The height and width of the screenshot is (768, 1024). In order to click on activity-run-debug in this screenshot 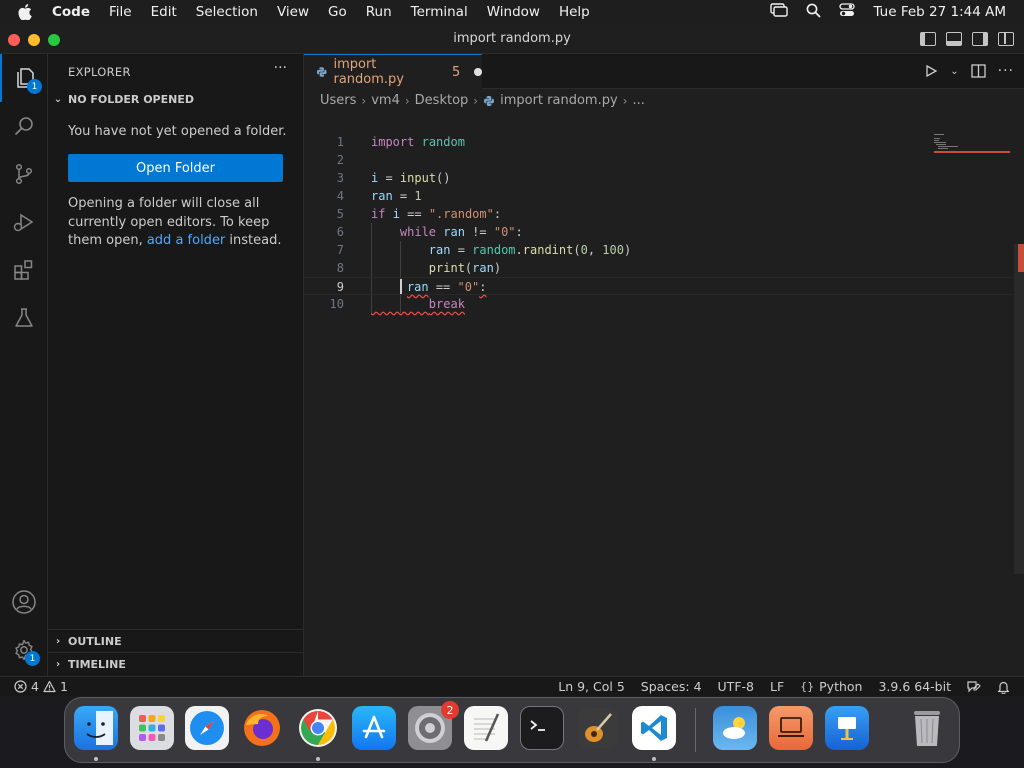, I will do `click(24, 222)`.